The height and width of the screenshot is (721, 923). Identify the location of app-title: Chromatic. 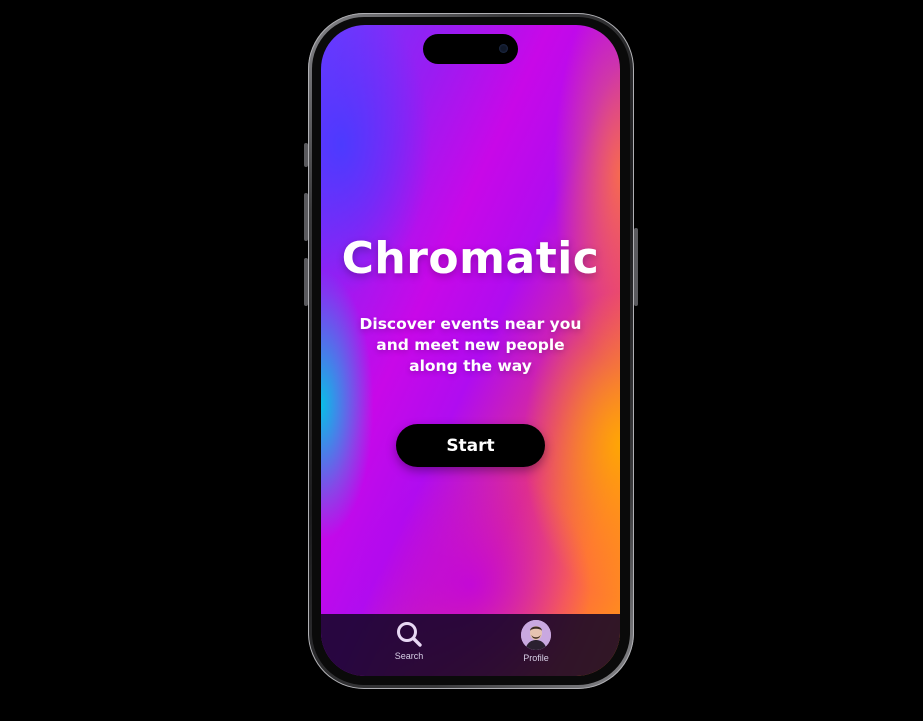
(470, 258).